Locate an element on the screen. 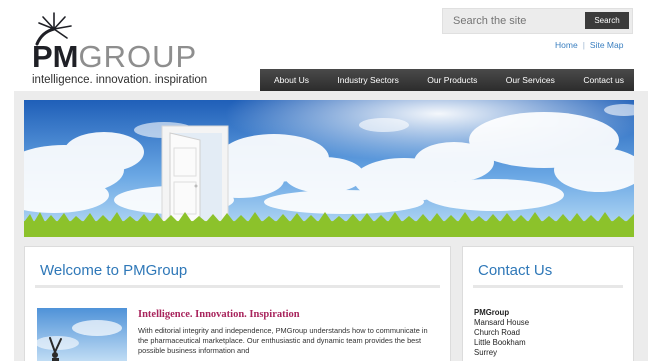 The width and height of the screenshot is (648, 361). sitemap-link: Site Map is located at coordinates (607, 45).